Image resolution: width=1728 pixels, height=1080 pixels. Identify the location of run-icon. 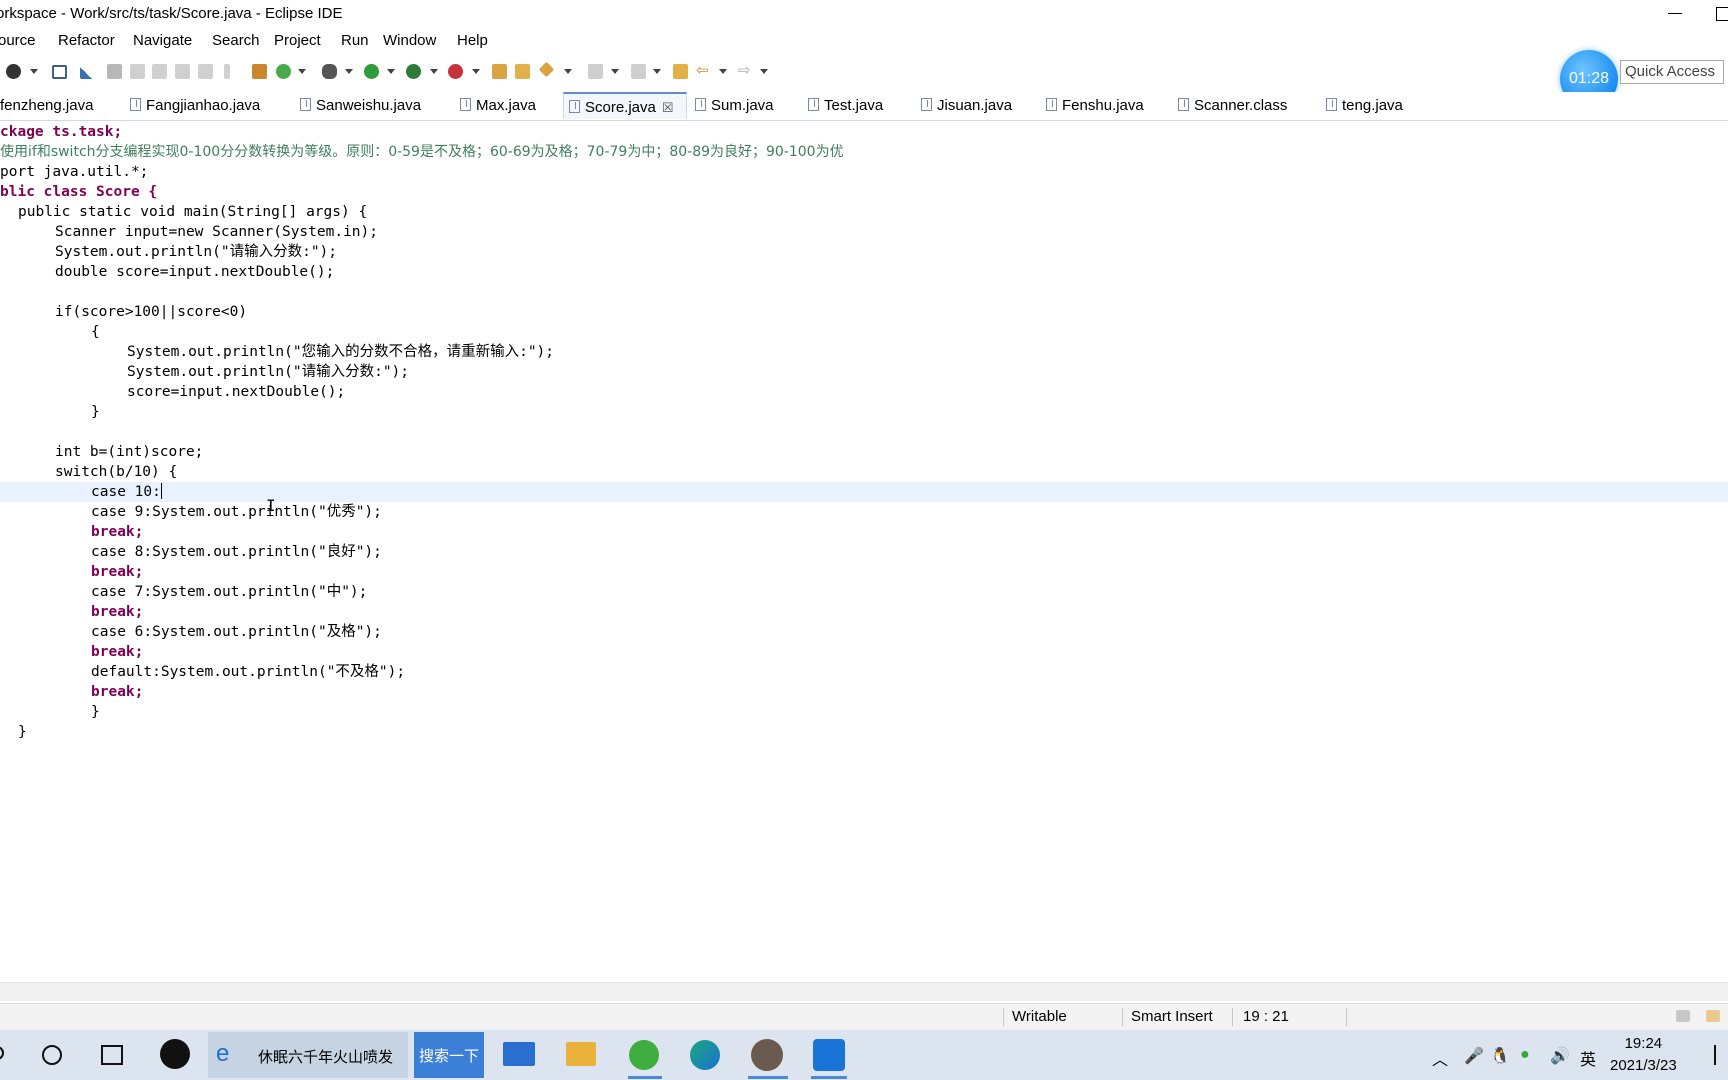
(371, 71).